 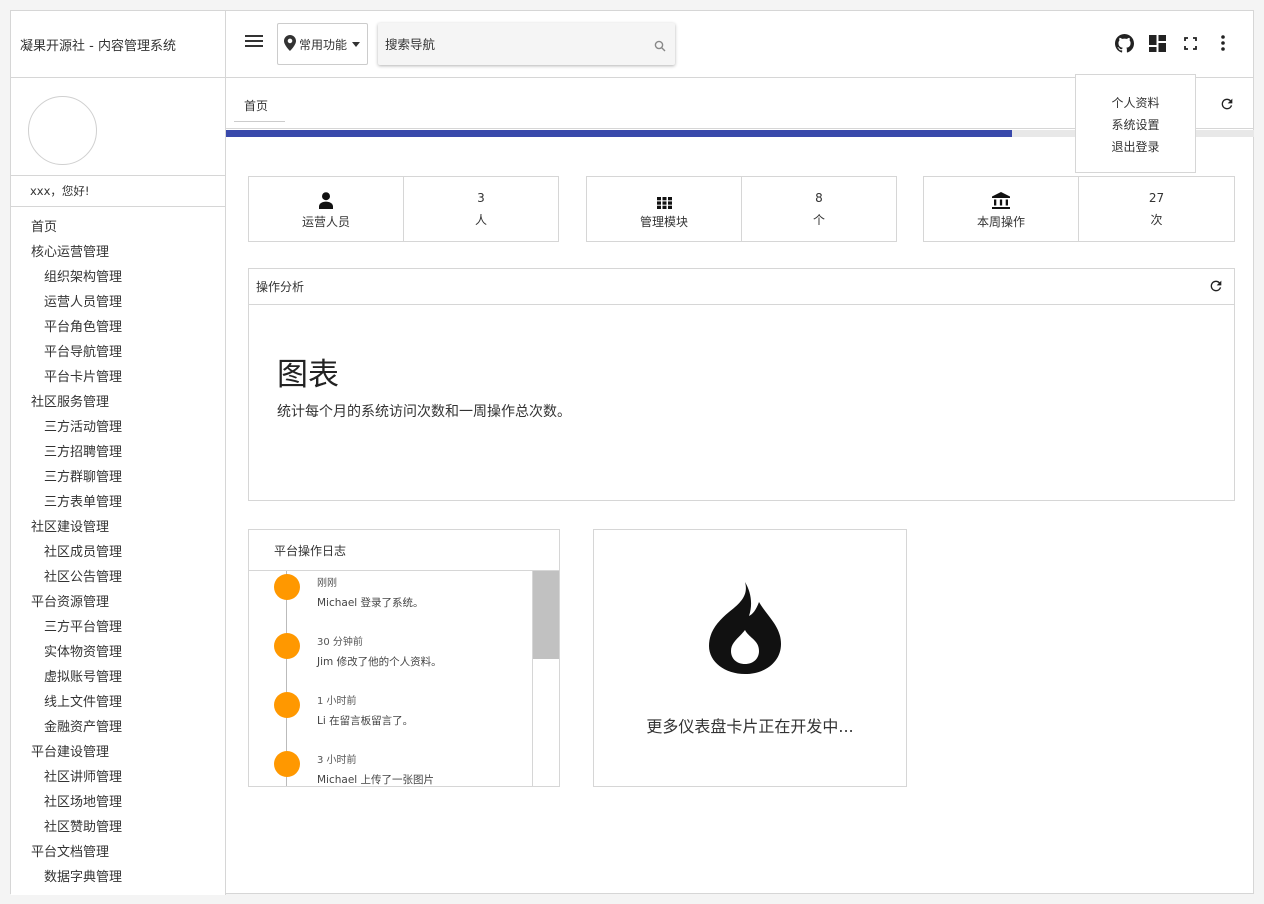 What do you see at coordinates (480, 219) in the screenshot?
I see `stat-unit: 人` at bounding box center [480, 219].